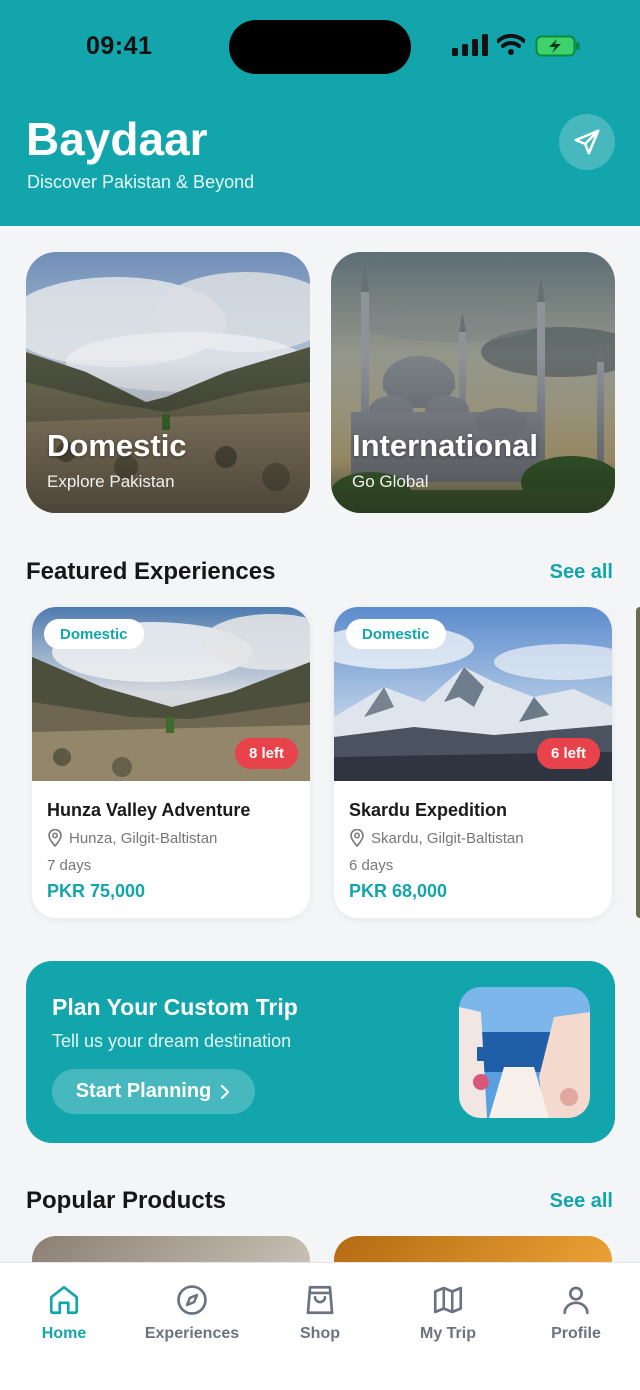  What do you see at coordinates (445, 445) in the screenshot?
I see `category-title: International` at bounding box center [445, 445].